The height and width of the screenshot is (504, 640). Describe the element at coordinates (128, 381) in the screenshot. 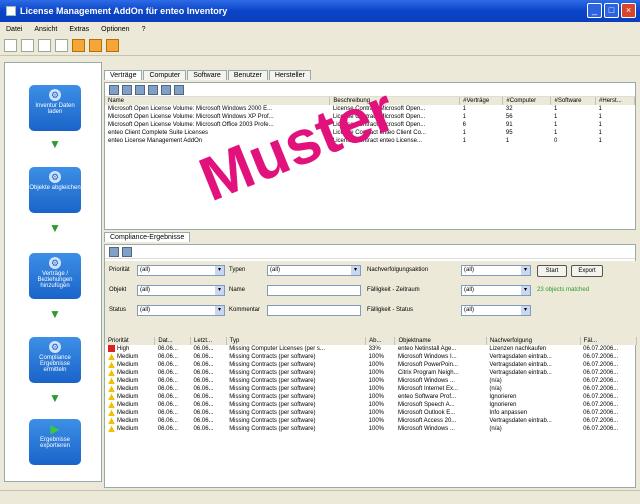

I see `cell-text: Medium` at that location.